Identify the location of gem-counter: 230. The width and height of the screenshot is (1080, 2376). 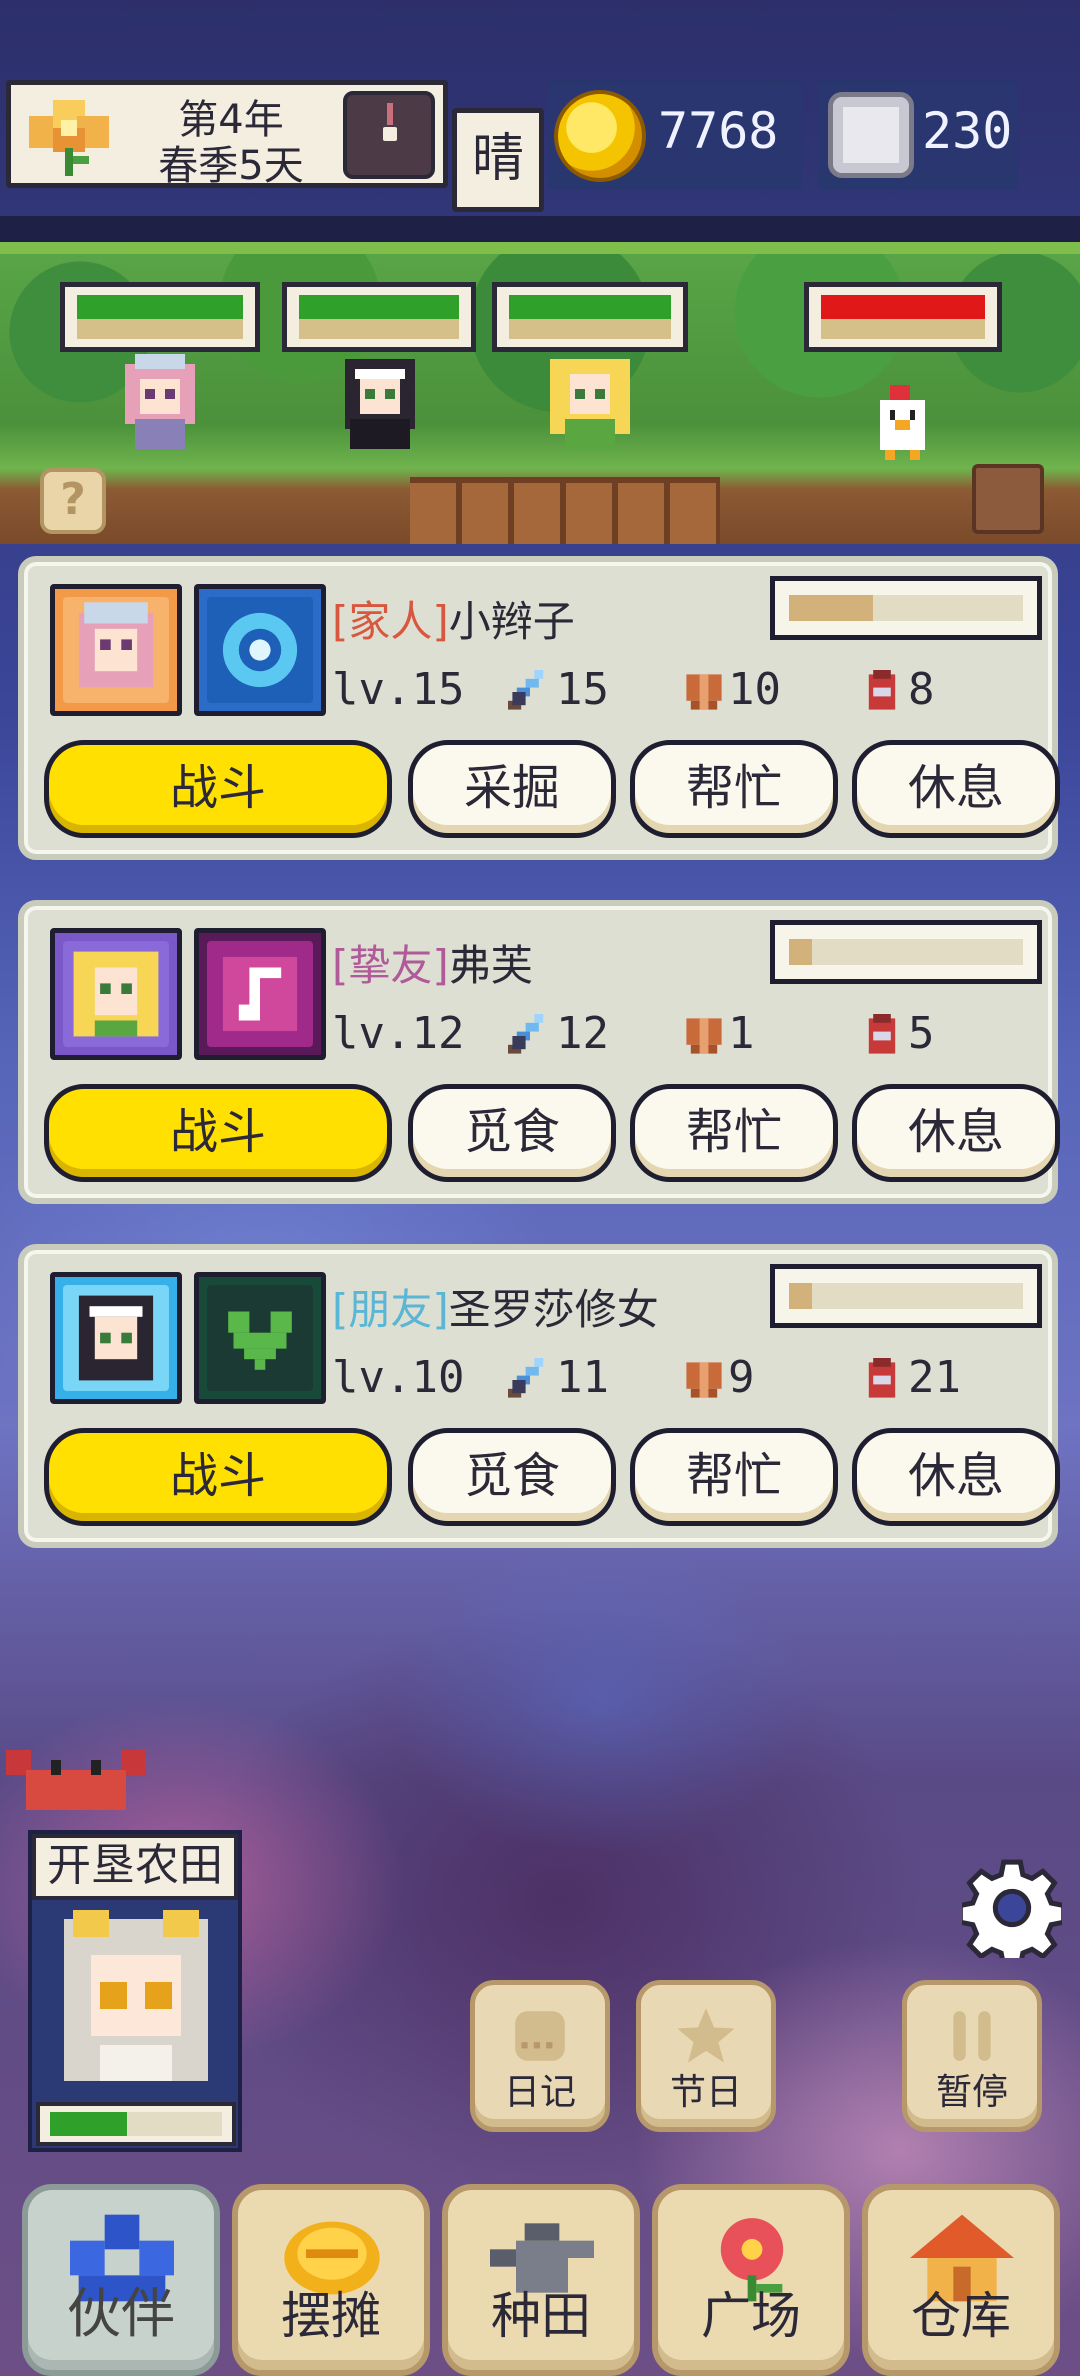
(918, 135).